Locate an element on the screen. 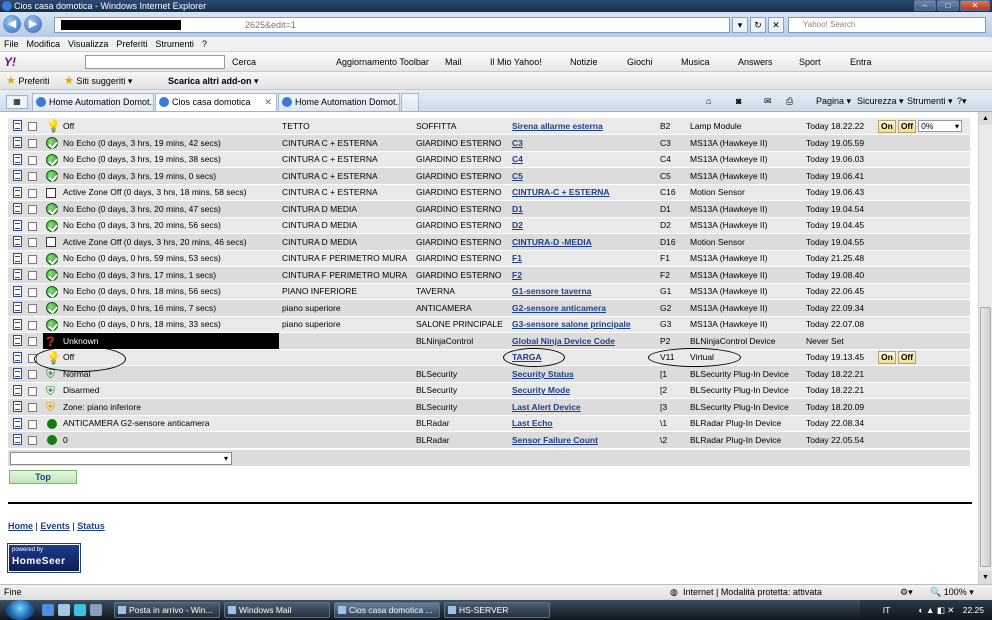 Image resolution: width=992 pixels, height=620 pixels. menu-help: ? is located at coordinates (204, 44).